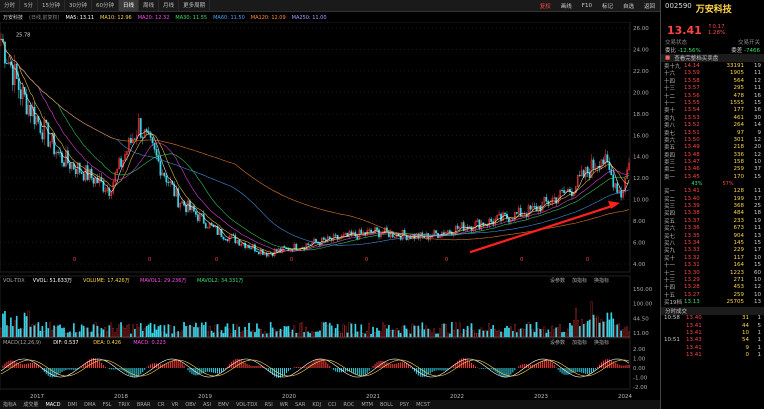 This screenshot has height=409, width=764. Describe the element at coordinates (757, 66) in the screenshot. I see `order-count: 19` at that location.